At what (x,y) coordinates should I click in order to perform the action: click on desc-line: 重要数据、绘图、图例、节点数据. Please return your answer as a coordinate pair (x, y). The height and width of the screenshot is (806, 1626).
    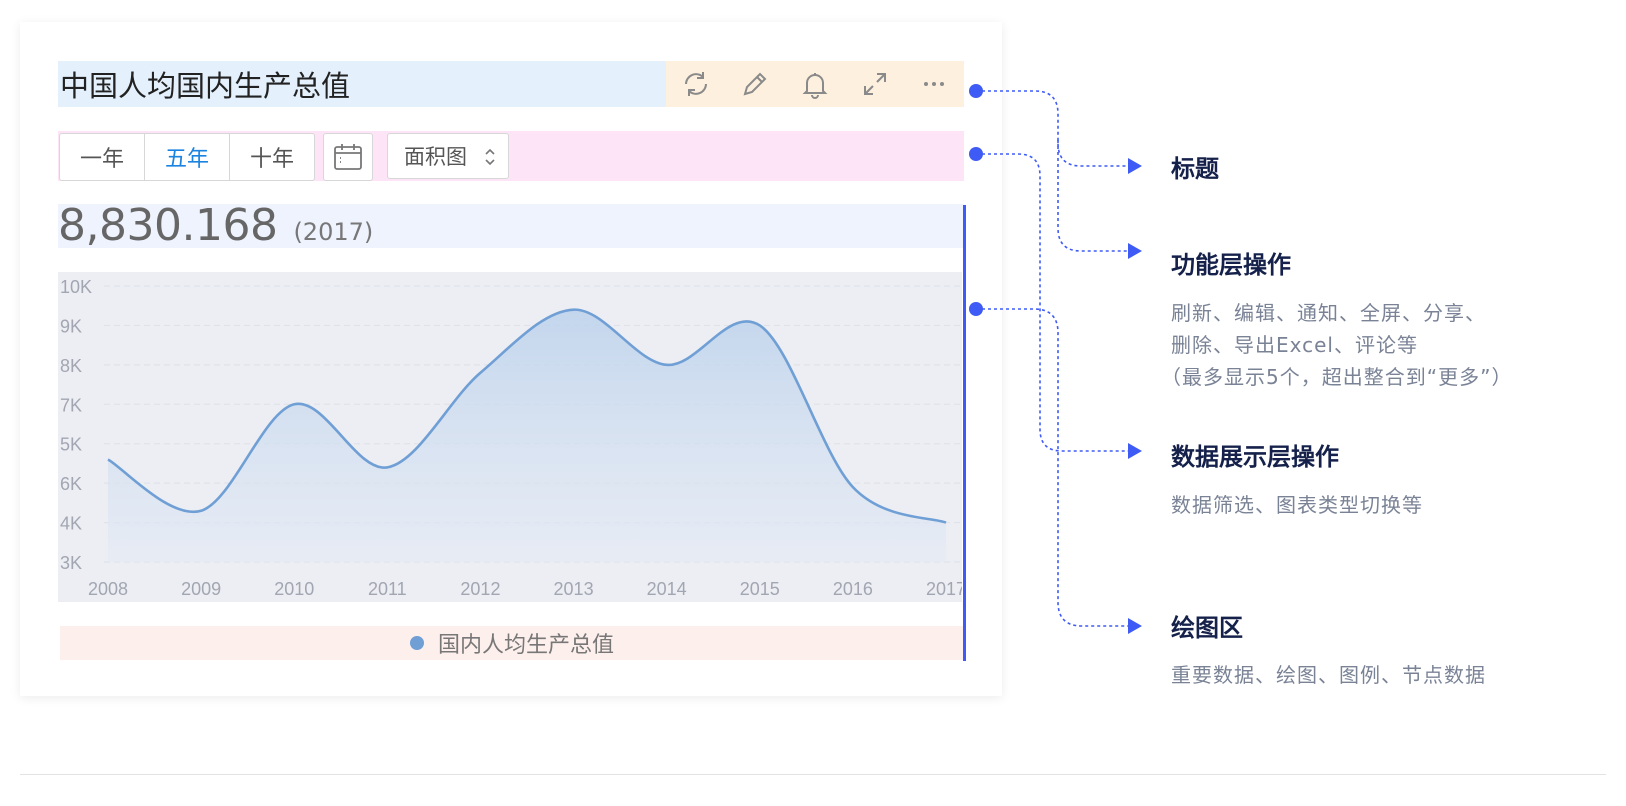
    Looking at the image, I should click on (1328, 675).